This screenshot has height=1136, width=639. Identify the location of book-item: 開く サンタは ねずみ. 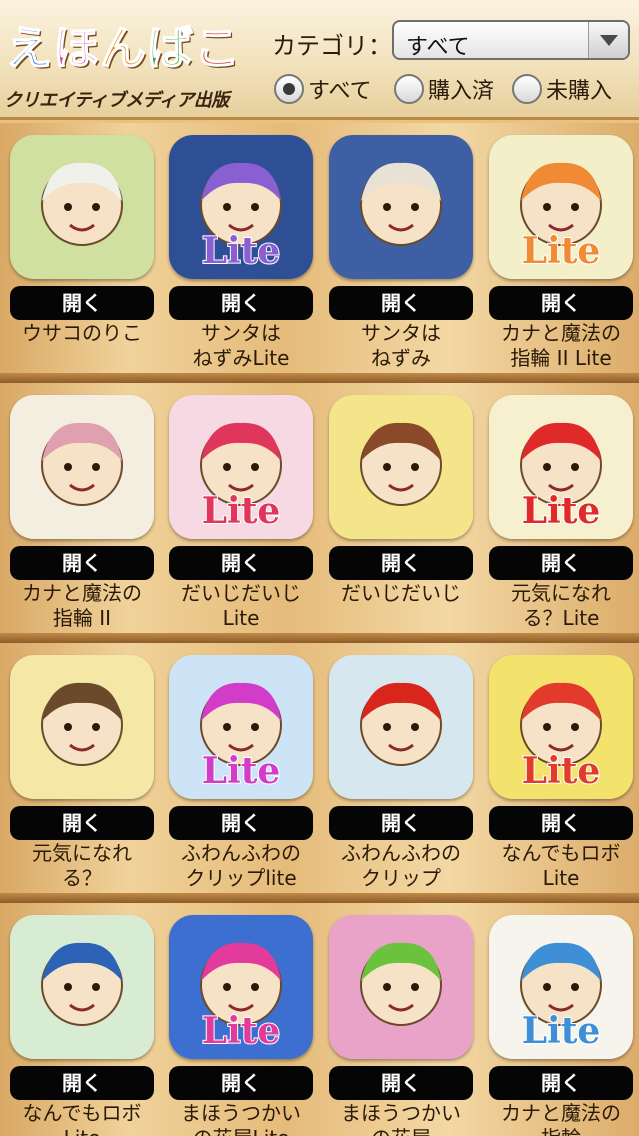
(401, 246).